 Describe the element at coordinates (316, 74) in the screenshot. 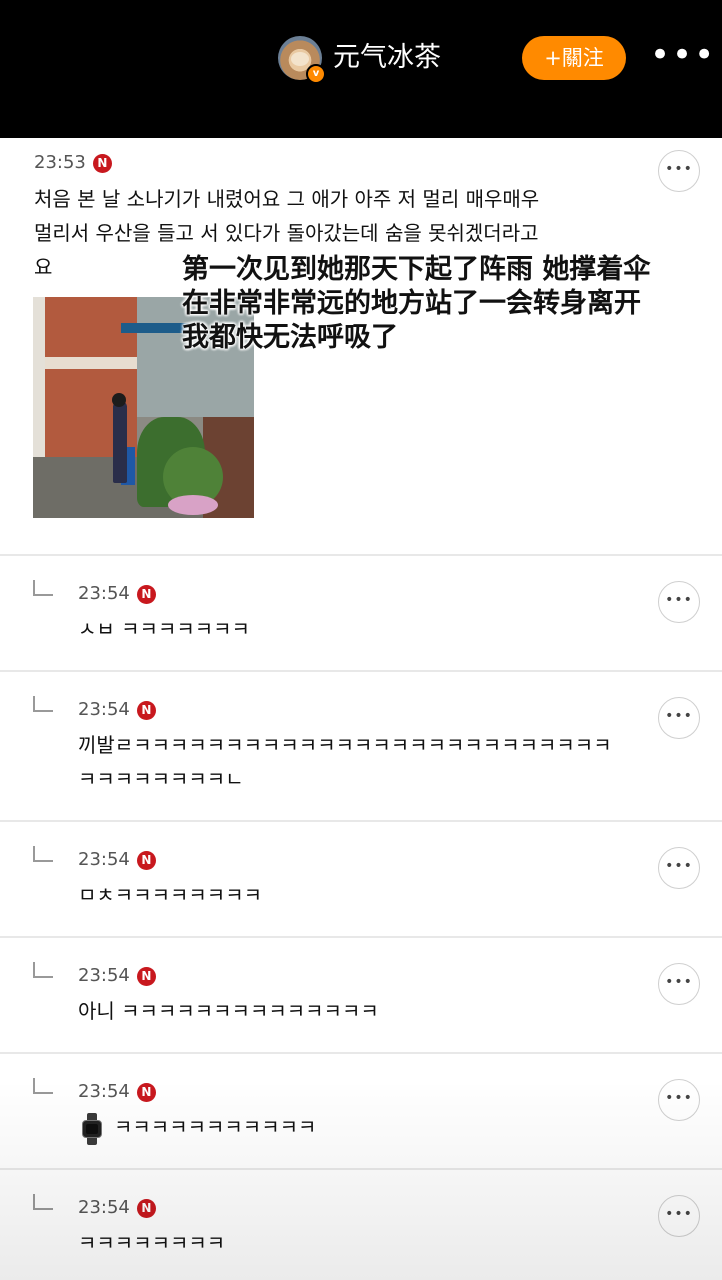

I see `verified-badge-icon: v` at that location.